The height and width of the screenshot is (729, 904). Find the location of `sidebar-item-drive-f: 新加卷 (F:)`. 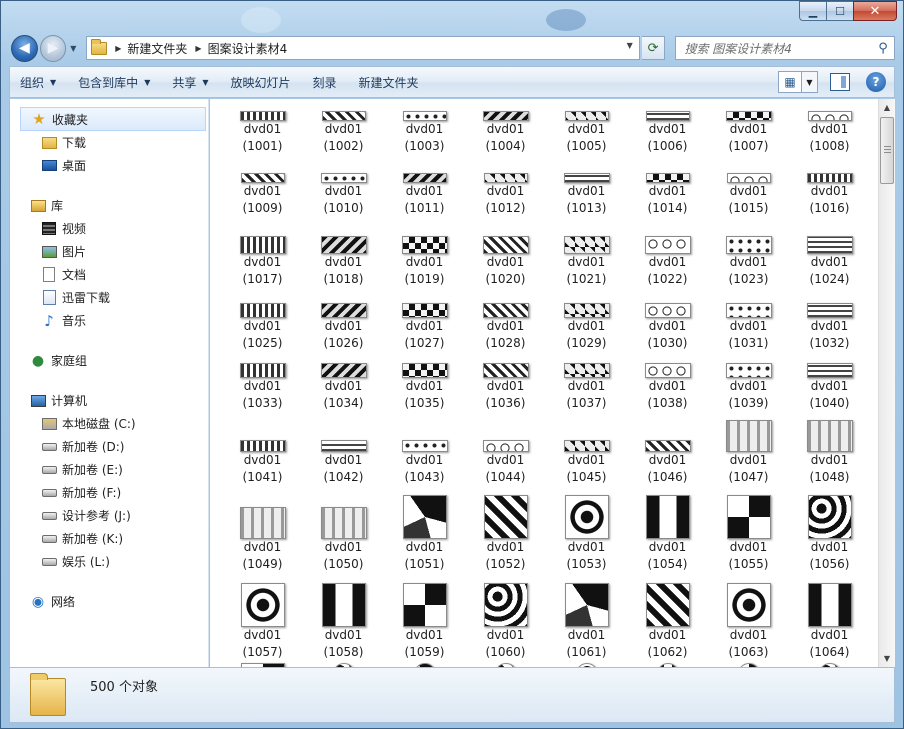

sidebar-item-drive-f: 新加卷 (F:) is located at coordinates (109, 492).